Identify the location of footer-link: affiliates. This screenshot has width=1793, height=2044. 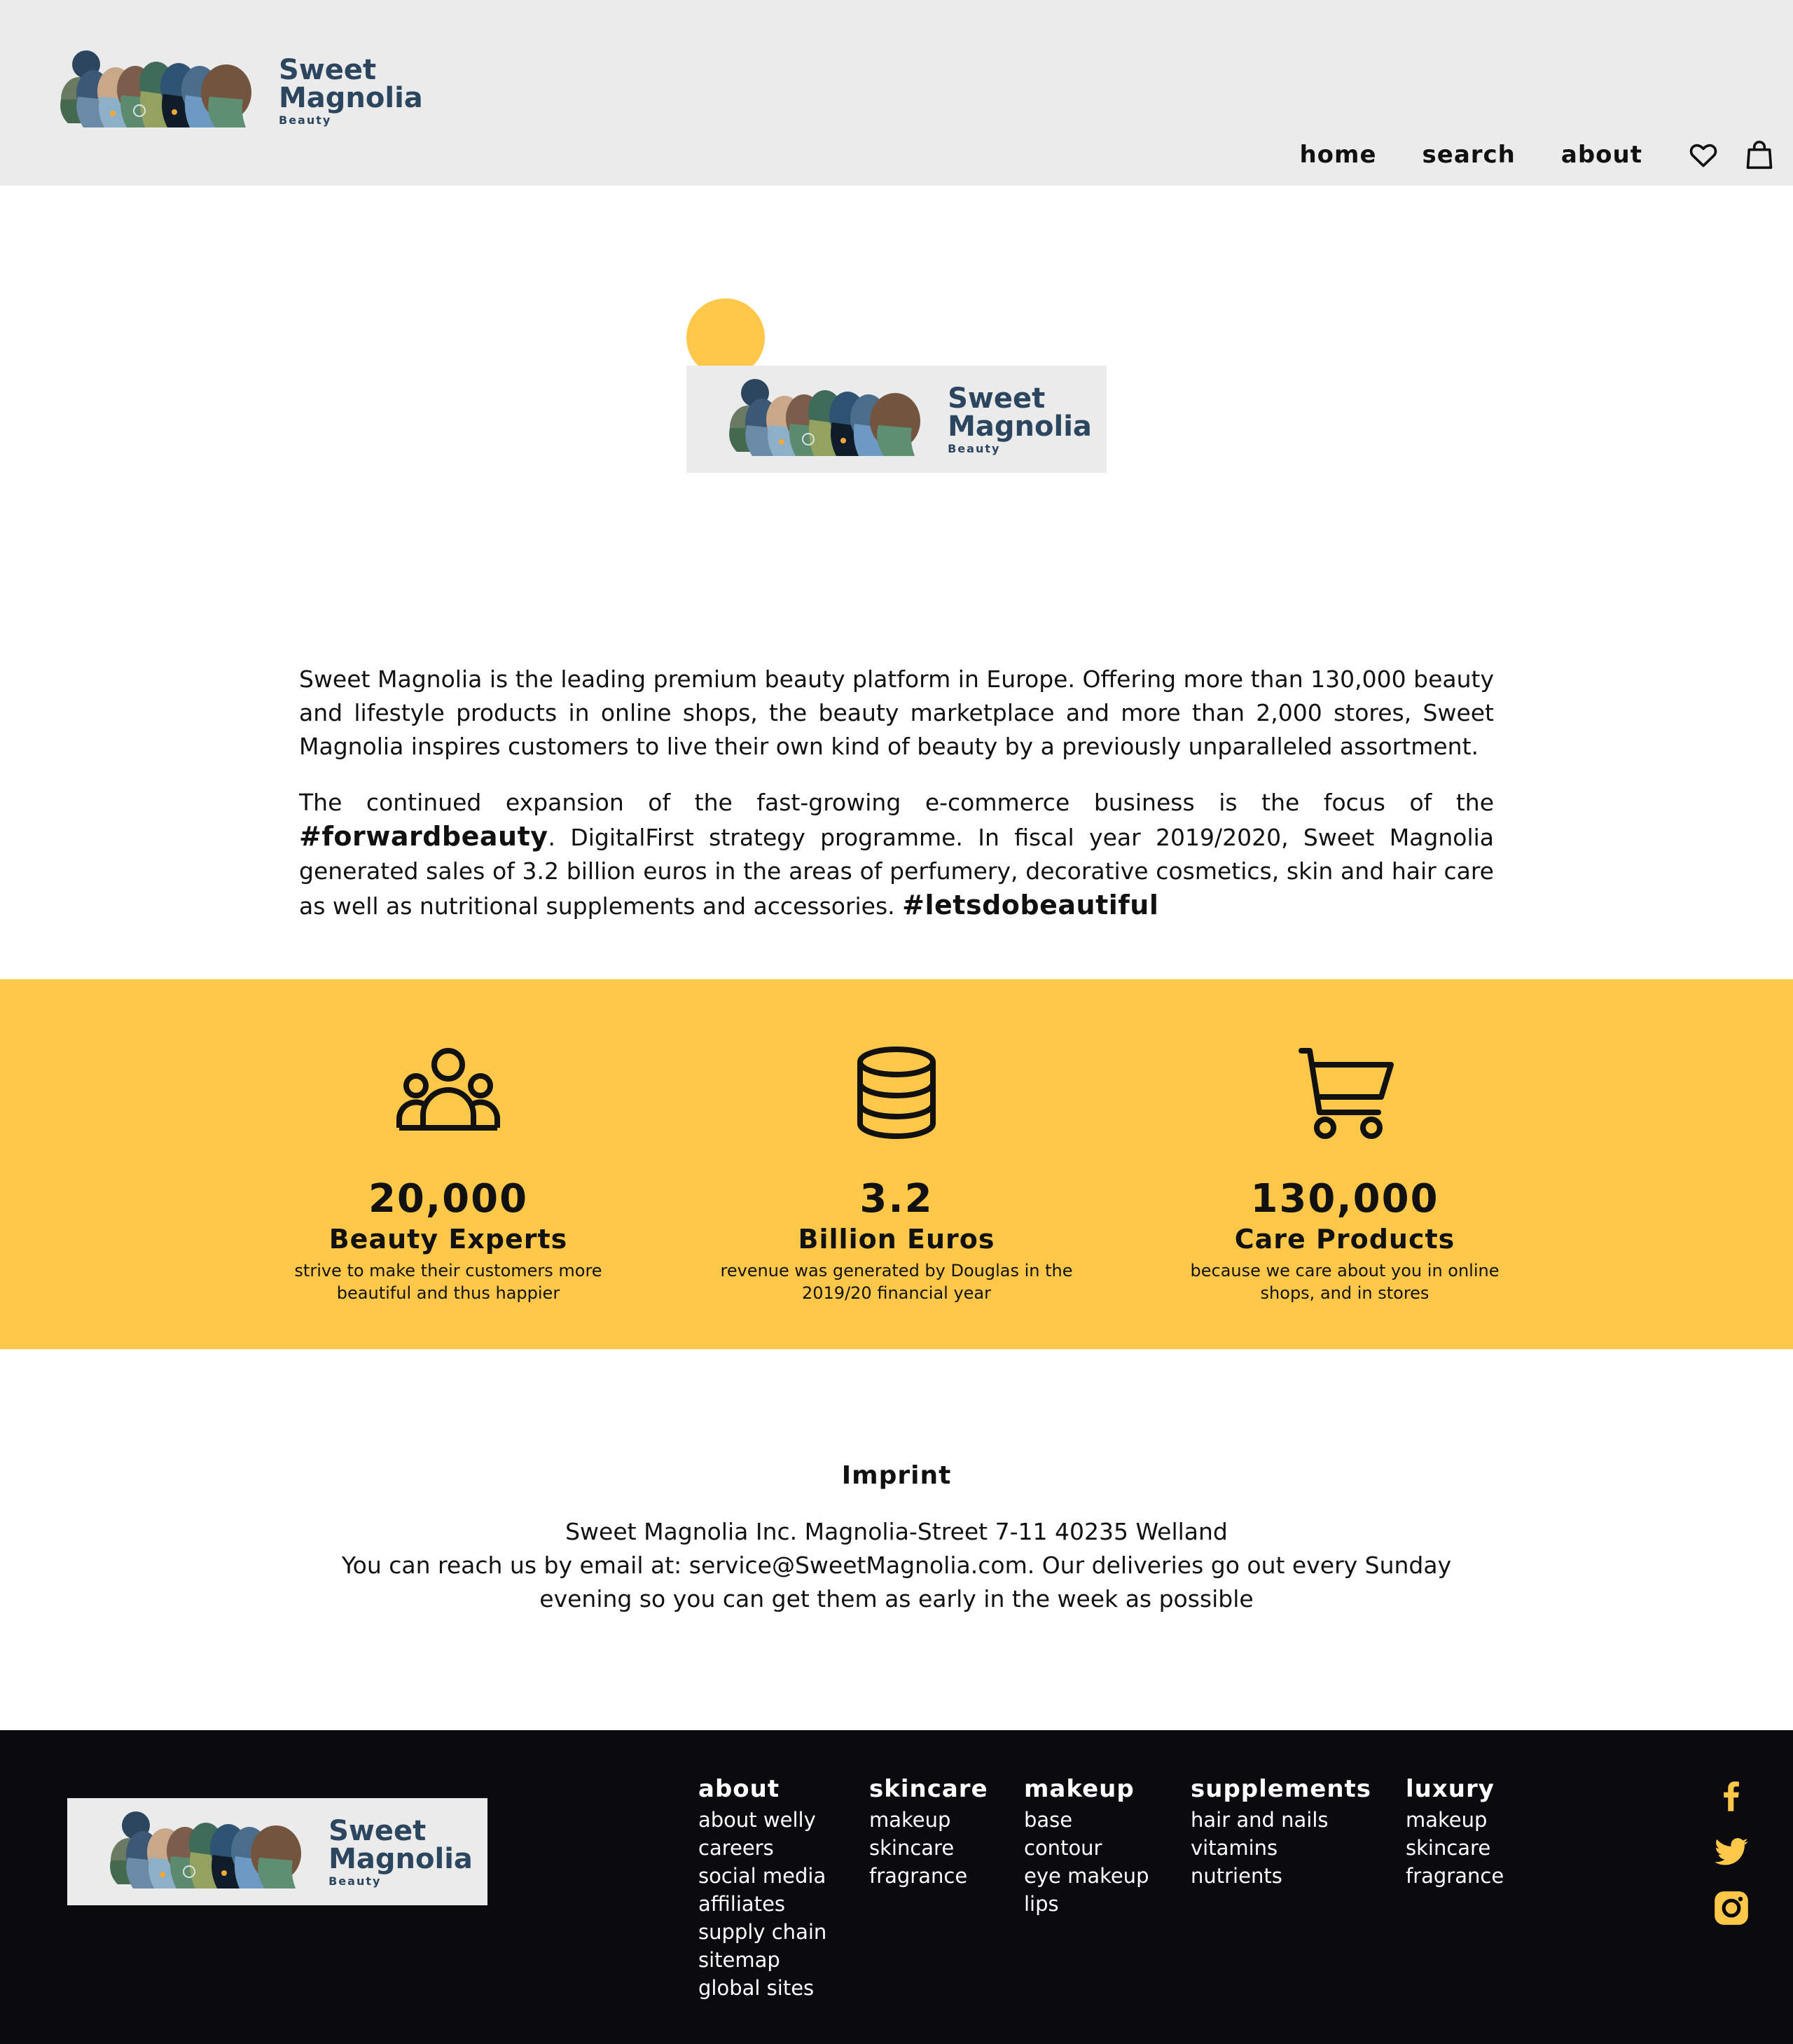
(762, 1904).